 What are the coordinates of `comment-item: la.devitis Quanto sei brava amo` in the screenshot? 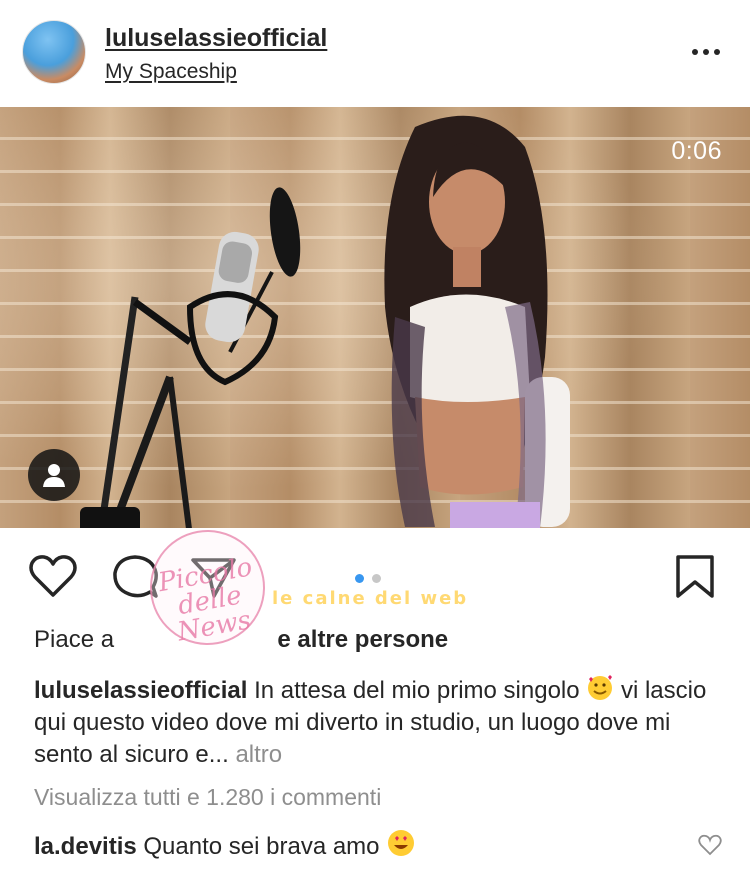 It's located at (225, 844).